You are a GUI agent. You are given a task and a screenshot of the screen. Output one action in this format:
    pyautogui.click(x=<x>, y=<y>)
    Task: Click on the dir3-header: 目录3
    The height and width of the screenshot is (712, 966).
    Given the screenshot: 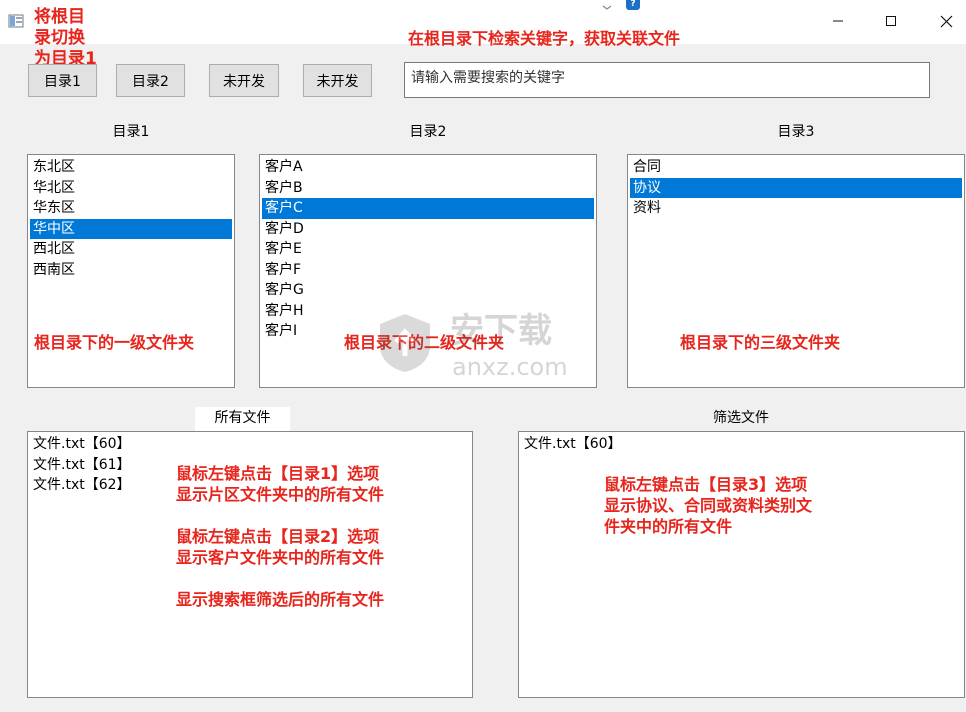 What is the action you would take?
    pyautogui.click(x=796, y=132)
    